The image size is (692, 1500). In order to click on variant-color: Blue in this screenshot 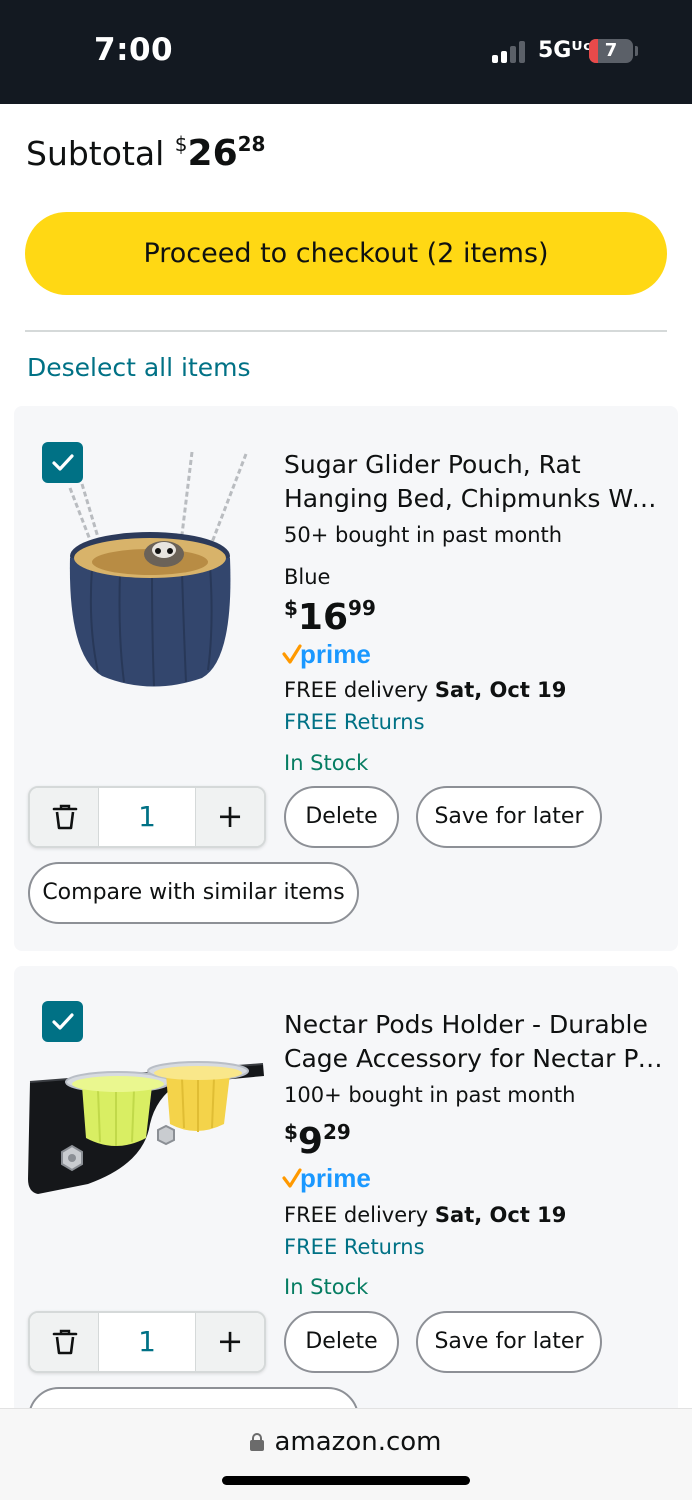, I will do `click(307, 577)`.